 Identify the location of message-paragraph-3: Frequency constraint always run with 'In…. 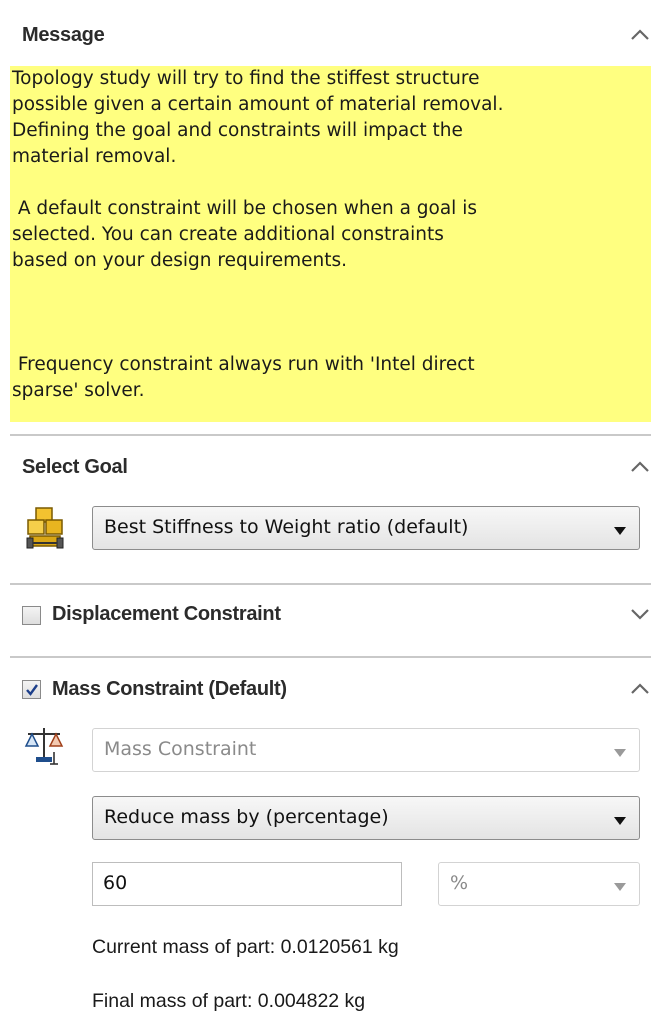
(243, 377).